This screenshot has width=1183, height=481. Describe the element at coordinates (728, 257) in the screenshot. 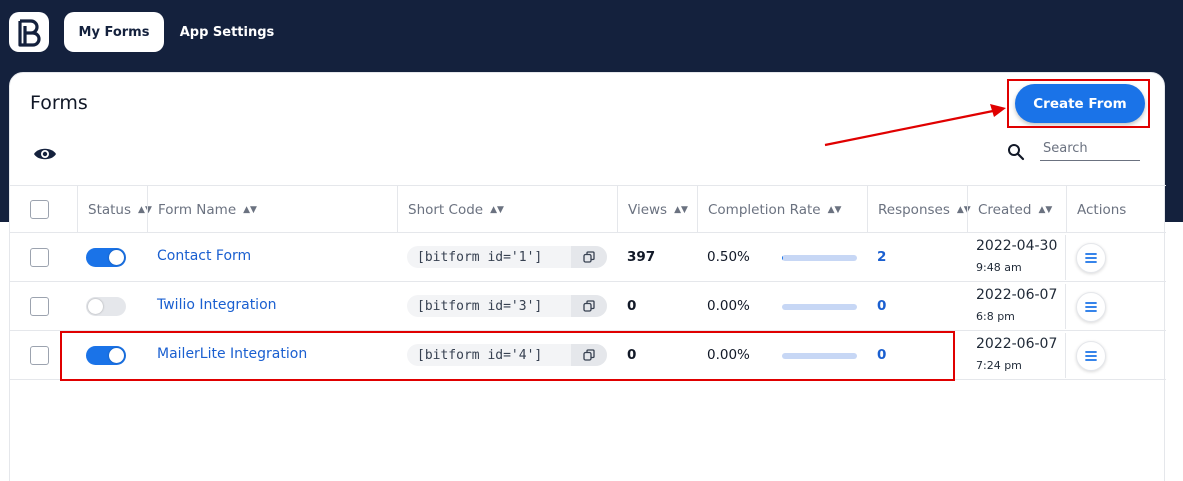

I see `completion-rate: 0.50%` at that location.